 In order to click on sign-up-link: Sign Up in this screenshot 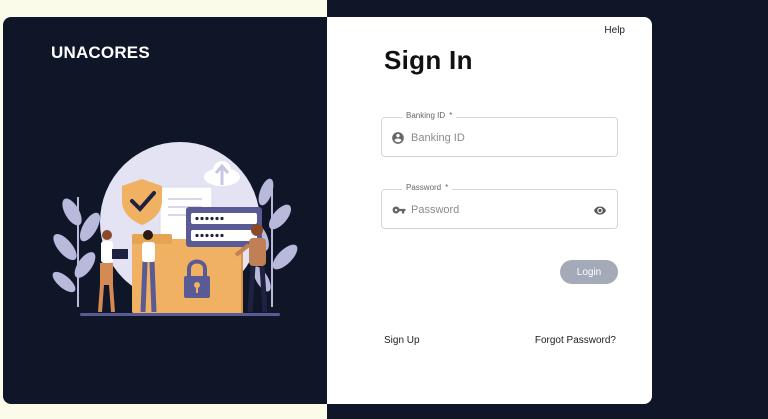, I will do `click(402, 340)`.